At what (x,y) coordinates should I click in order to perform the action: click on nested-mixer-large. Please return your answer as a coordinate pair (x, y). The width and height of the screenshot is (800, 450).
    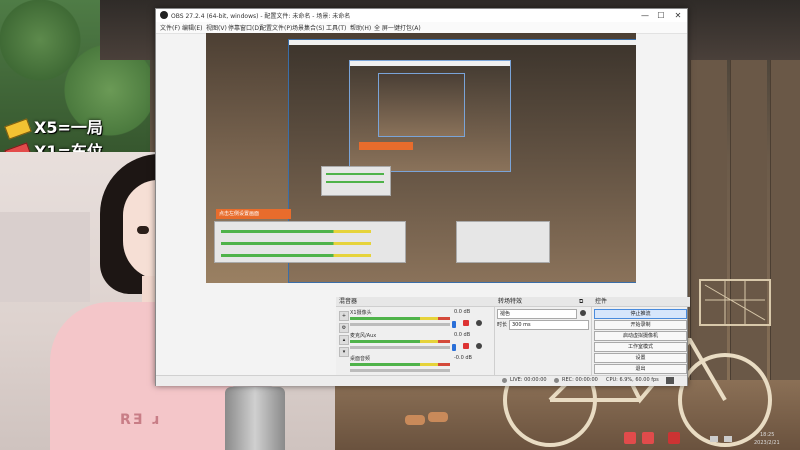
    Looking at the image, I should click on (310, 242).